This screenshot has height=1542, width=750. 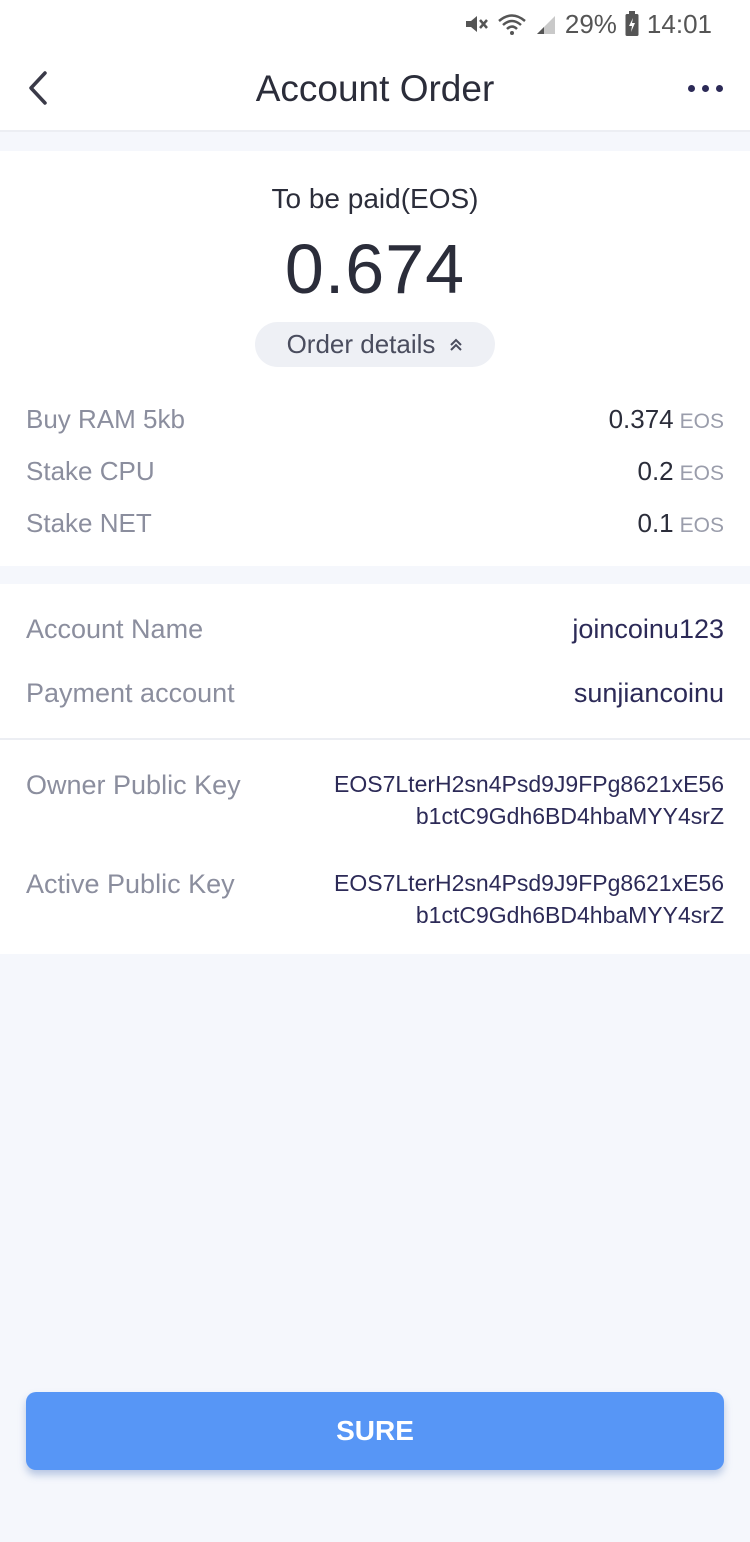 I want to click on more-button, so click(x=705, y=88).